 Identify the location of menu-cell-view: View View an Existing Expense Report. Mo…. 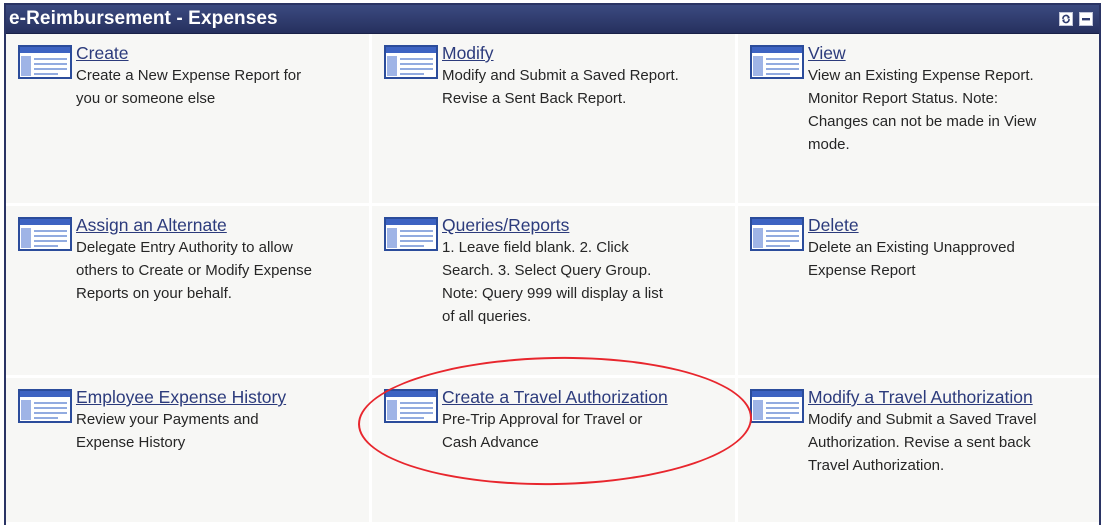
(918, 120).